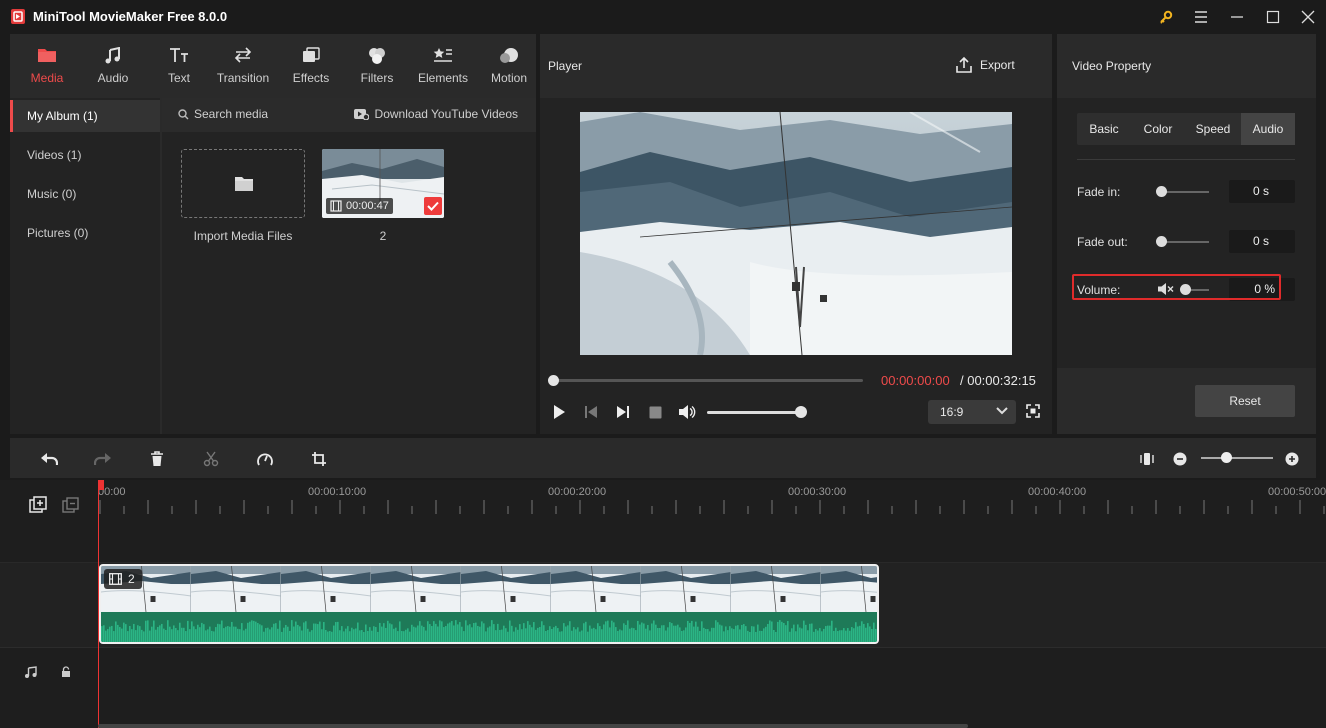 Image resolution: width=1326 pixels, height=728 pixels. Describe the element at coordinates (98, 604) in the screenshot. I see `playhead` at that location.